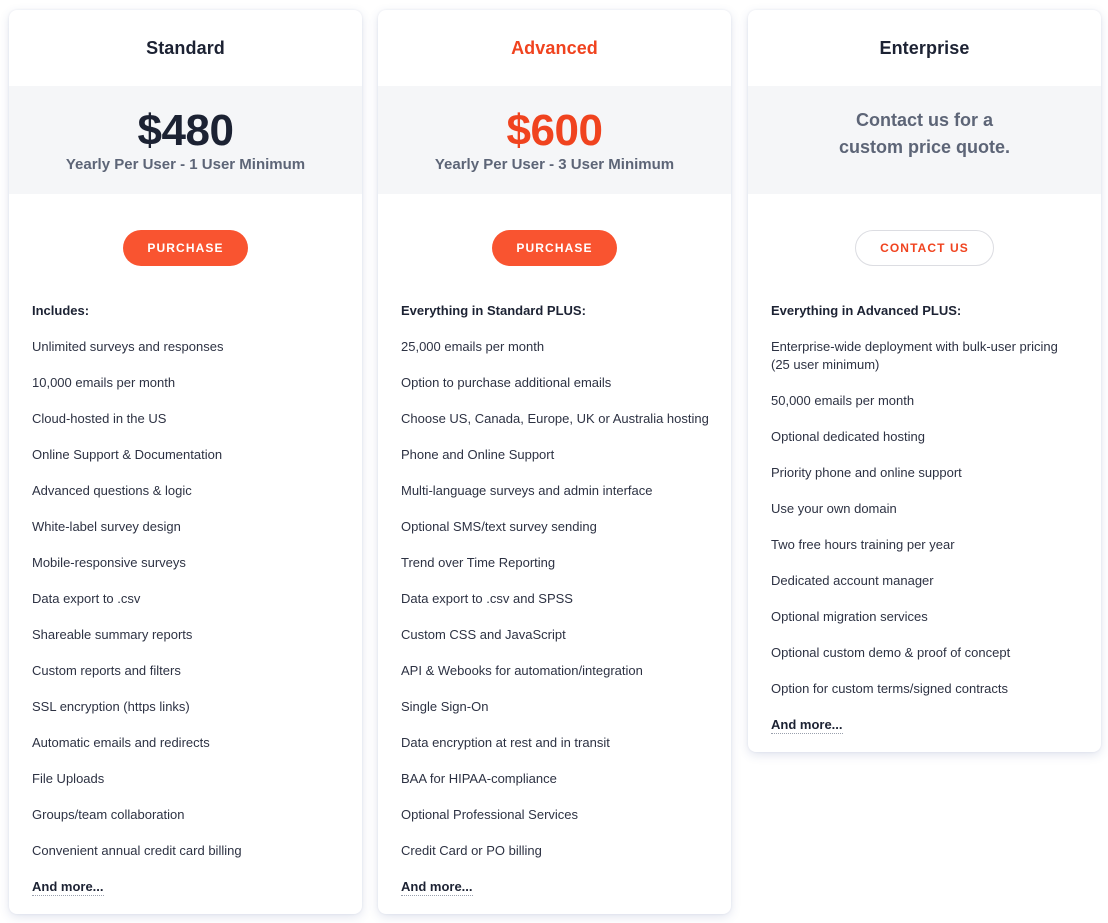 This screenshot has height=923, width=1108. What do you see at coordinates (445, 706) in the screenshot?
I see `feature-item: Single Sign-On` at bounding box center [445, 706].